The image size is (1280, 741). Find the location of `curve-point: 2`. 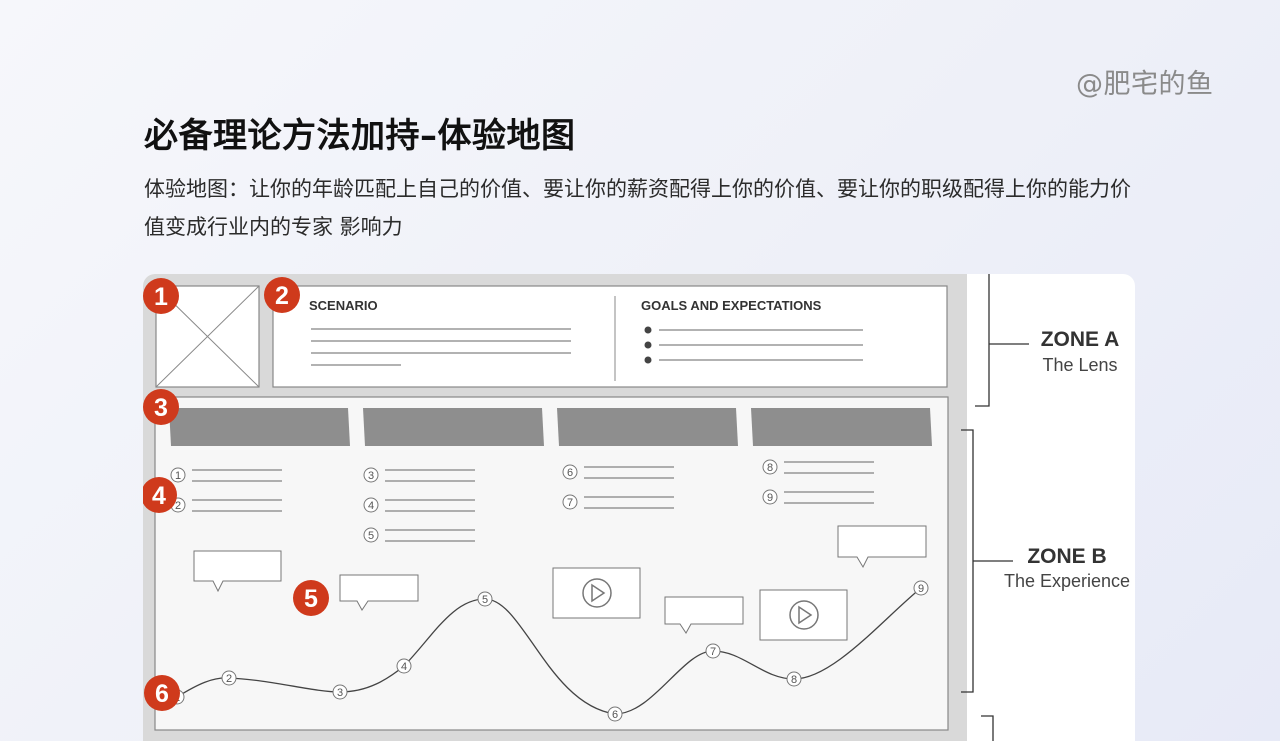

curve-point: 2 is located at coordinates (229, 678).